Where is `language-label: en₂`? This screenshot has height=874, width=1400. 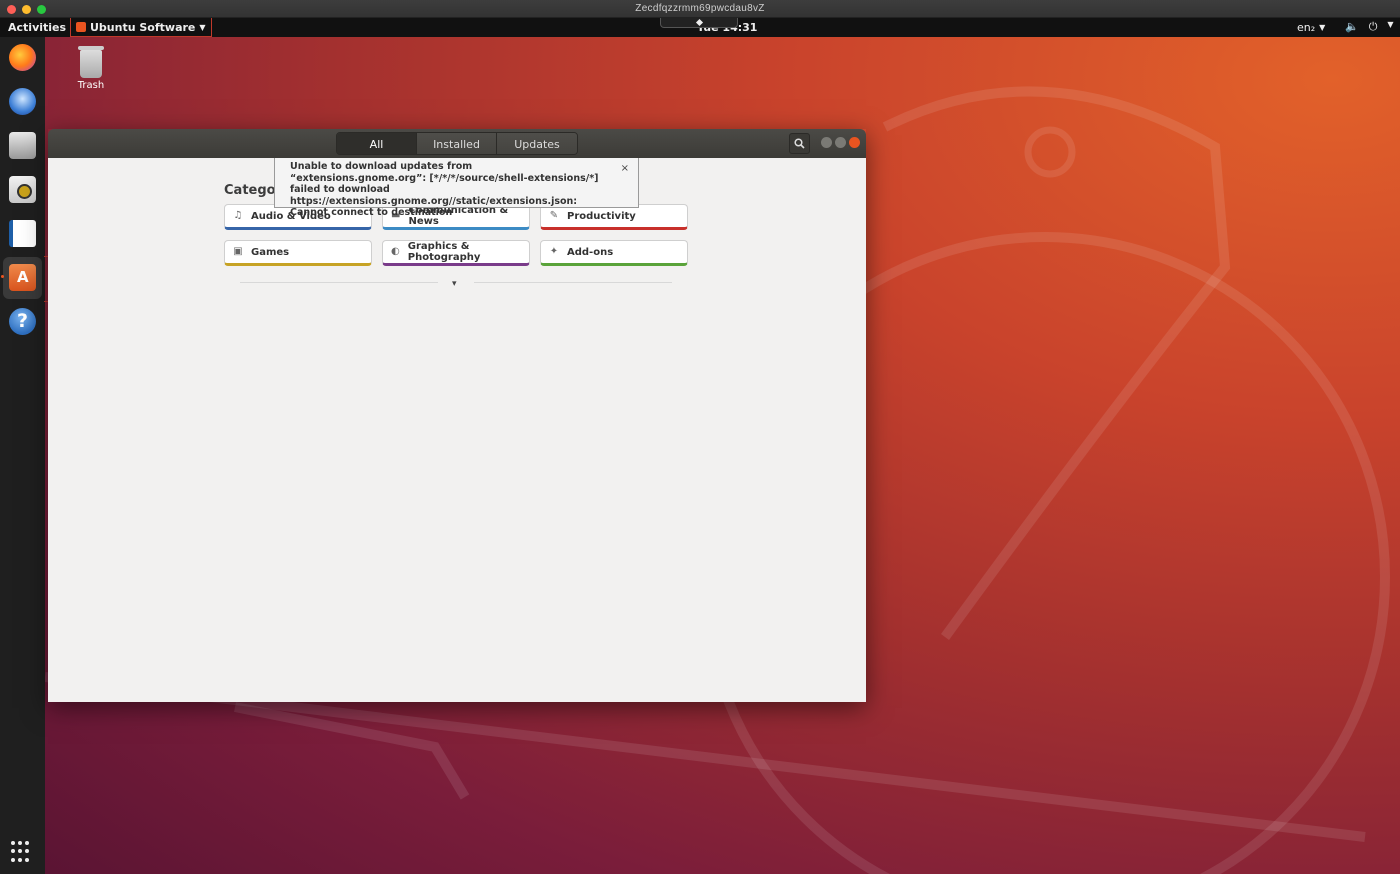 language-label: en₂ is located at coordinates (1306, 27).